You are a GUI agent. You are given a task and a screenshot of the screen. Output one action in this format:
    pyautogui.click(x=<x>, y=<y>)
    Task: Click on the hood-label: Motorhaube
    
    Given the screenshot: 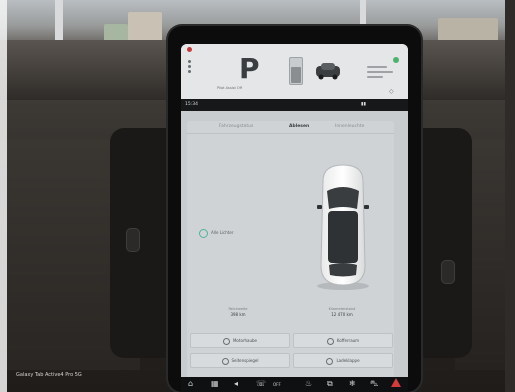 What is the action you would take?
    pyautogui.click(x=244, y=340)
    